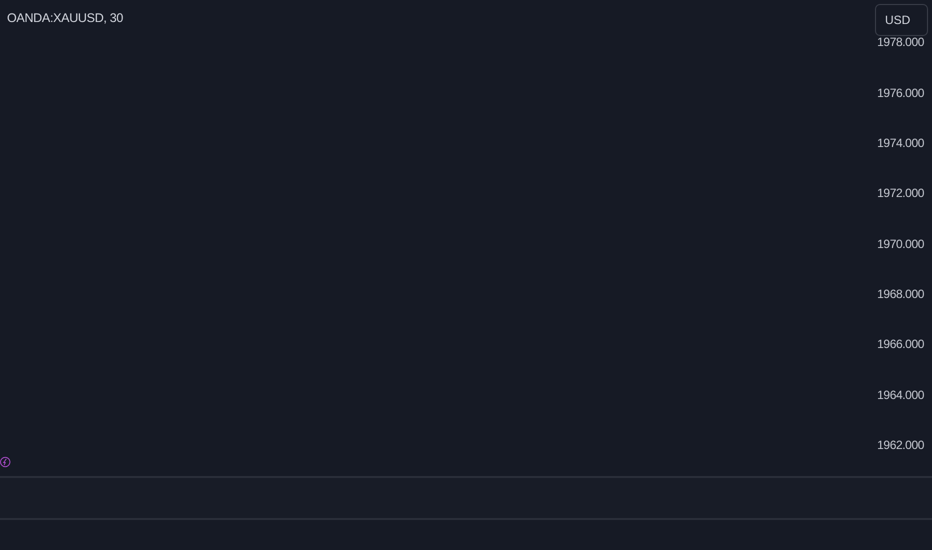 Image resolution: width=932 pixels, height=550 pixels. I want to click on currency-button: USD, so click(901, 20).